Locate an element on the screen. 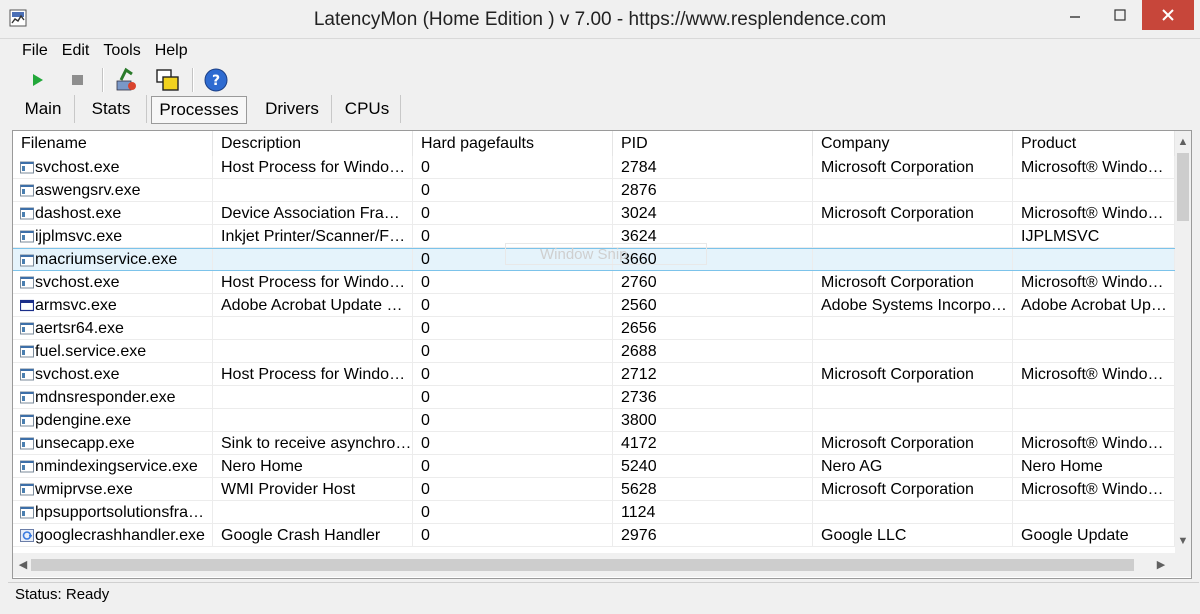  column-header-pid: PID is located at coordinates (713, 143).